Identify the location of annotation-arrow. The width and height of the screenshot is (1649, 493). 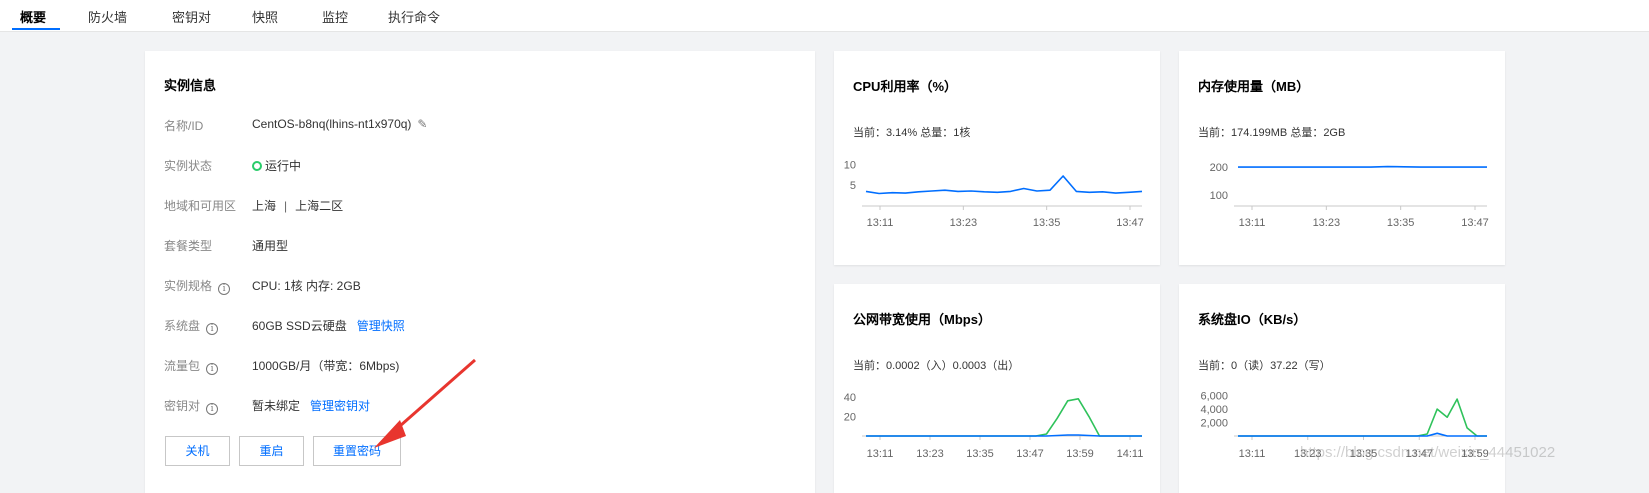
(425, 403).